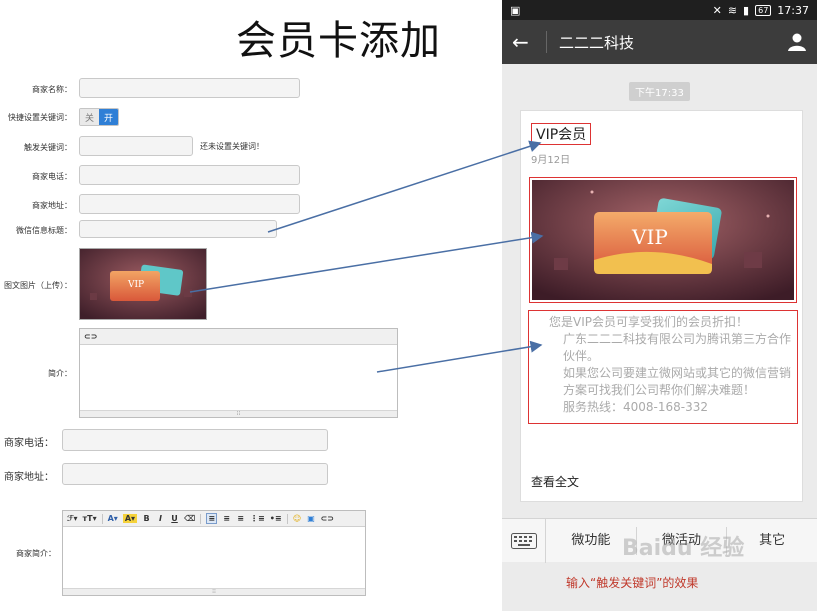  I want to click on profile-icon, so click(797, 42).